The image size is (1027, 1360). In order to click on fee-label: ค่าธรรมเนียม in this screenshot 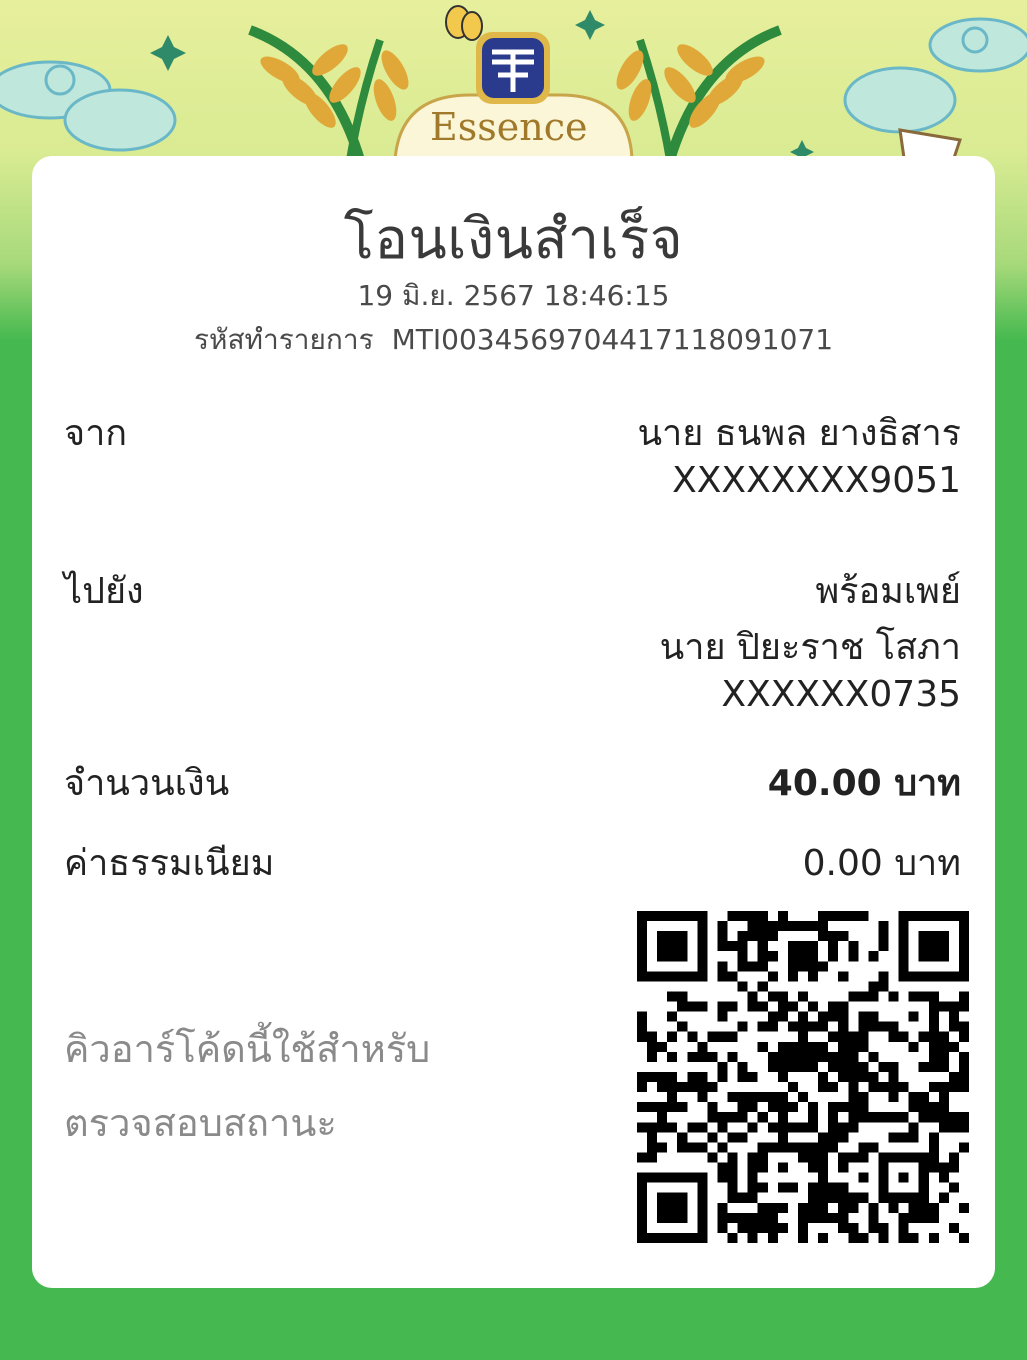, I will do `click(169, 863)`.